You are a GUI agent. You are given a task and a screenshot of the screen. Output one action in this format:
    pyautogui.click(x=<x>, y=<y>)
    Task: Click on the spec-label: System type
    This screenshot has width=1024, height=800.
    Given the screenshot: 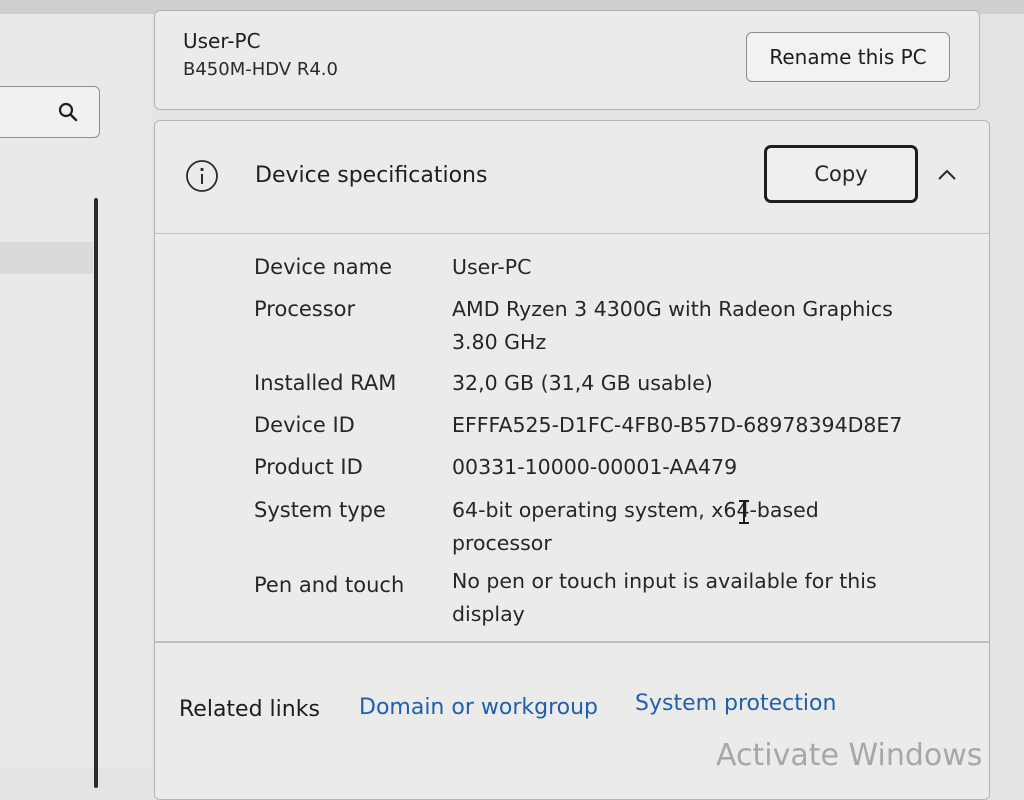 What is the action you would take?
    pyautogui.click(x=320, y=510)
    